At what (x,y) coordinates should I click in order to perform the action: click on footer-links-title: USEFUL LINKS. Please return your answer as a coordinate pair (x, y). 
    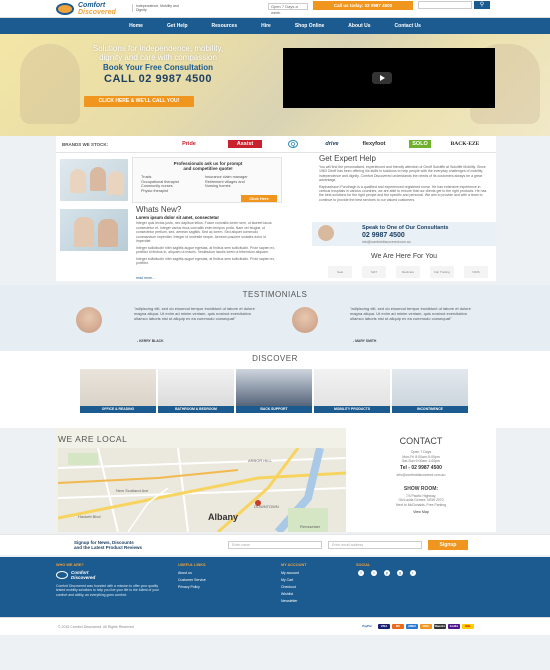
    Looking at the image, I should click on (192, 565).